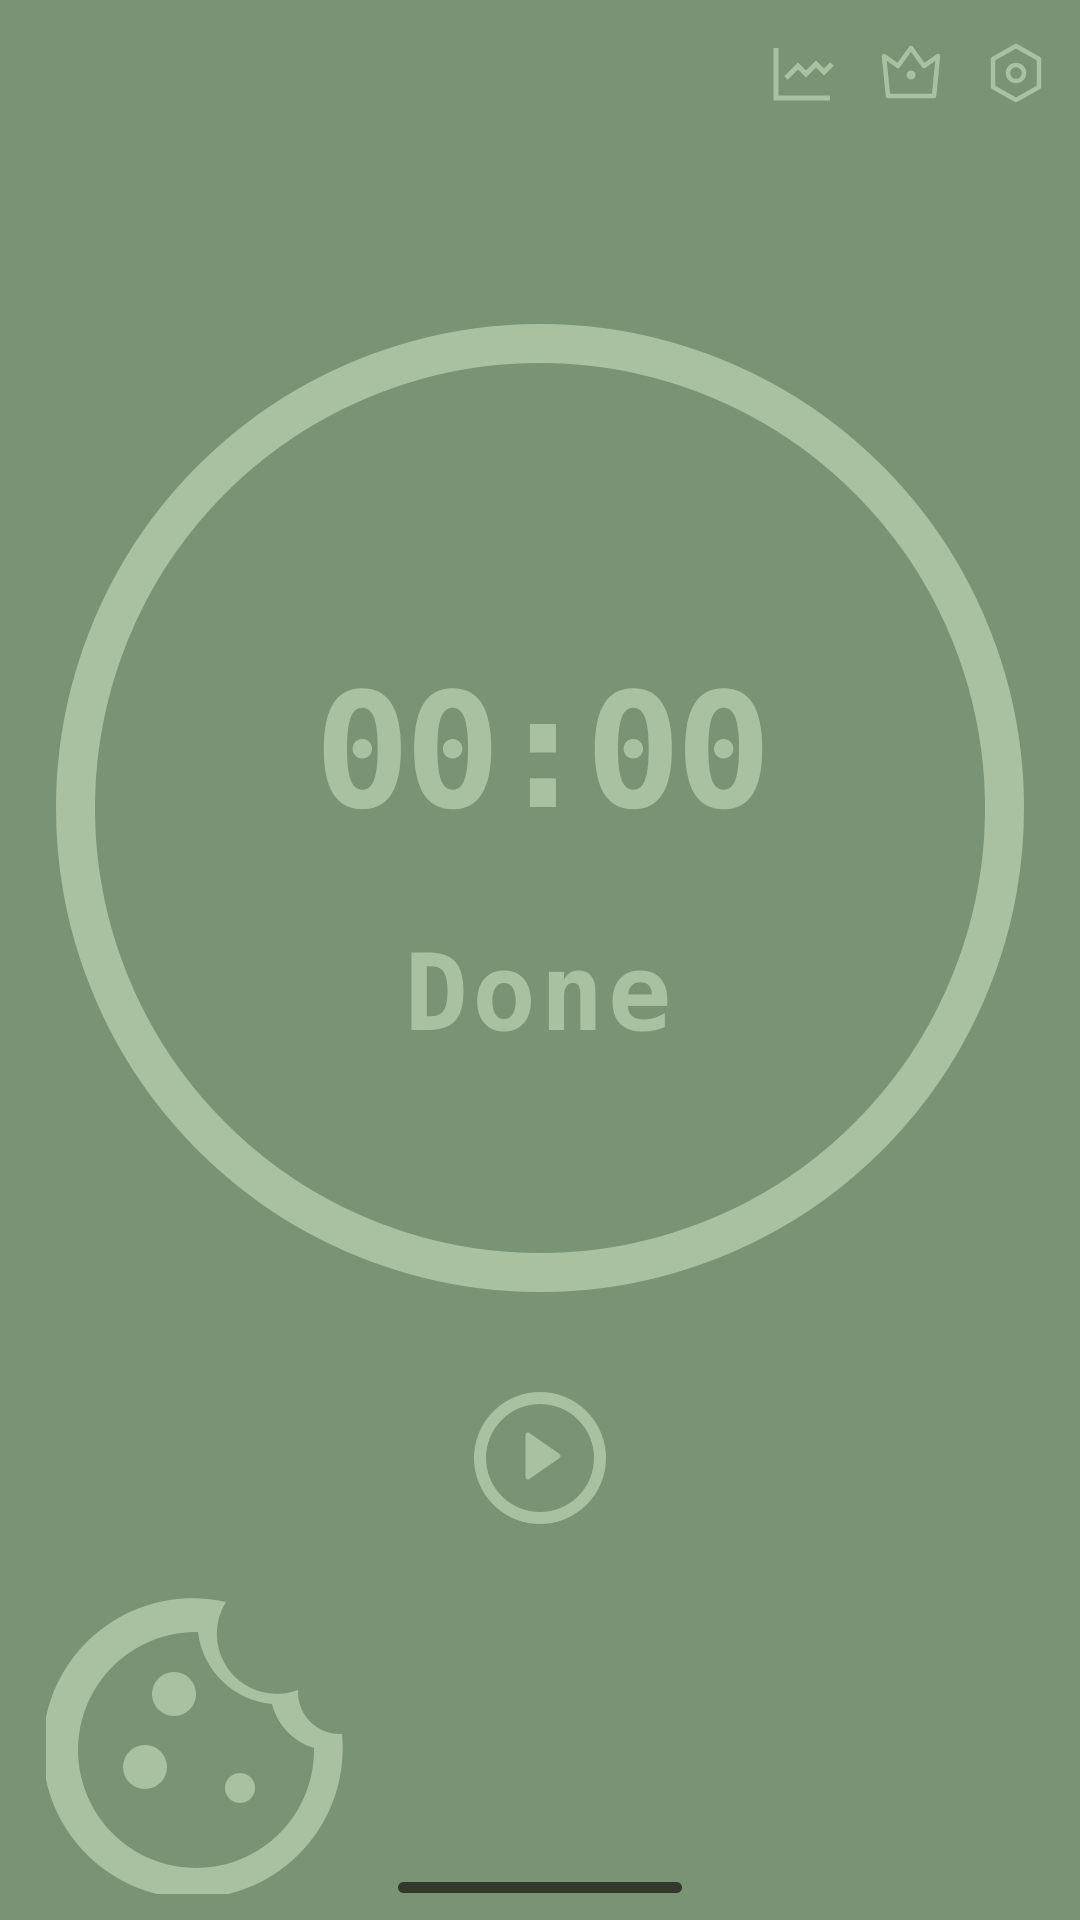 Image resolution: width=1080 pixels, height=1920 pixels. What do you see at coordinates (540, 1887) in the screenshot?
I see `home-indicator` at bounding box center [540, 1887].